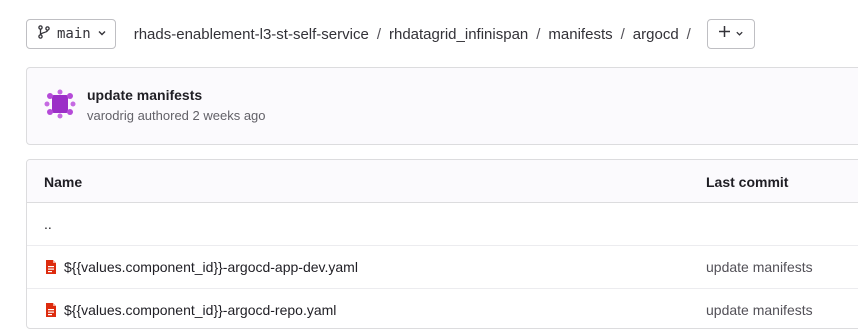 This screenshot has height=335, width=858. Describe the element at coordinates (48, 224) in the screenshot. I see `parent-directory-link: ..` at that location.